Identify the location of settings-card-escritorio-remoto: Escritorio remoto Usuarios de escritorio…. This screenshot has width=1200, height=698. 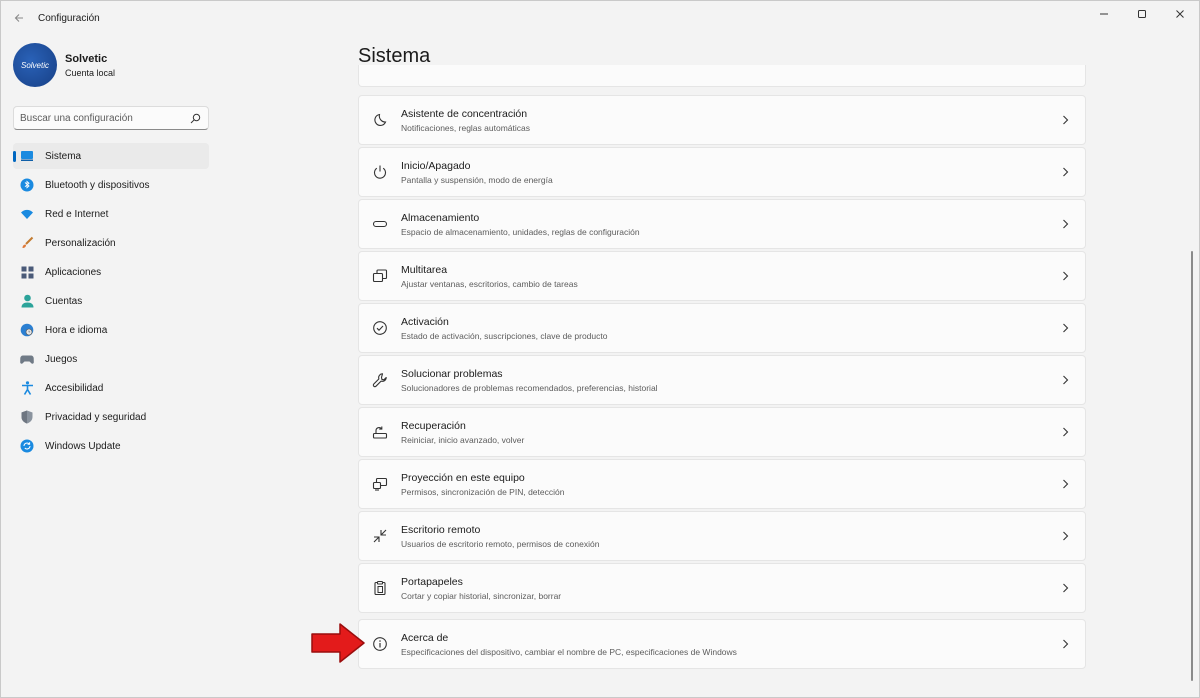
(722, 536).